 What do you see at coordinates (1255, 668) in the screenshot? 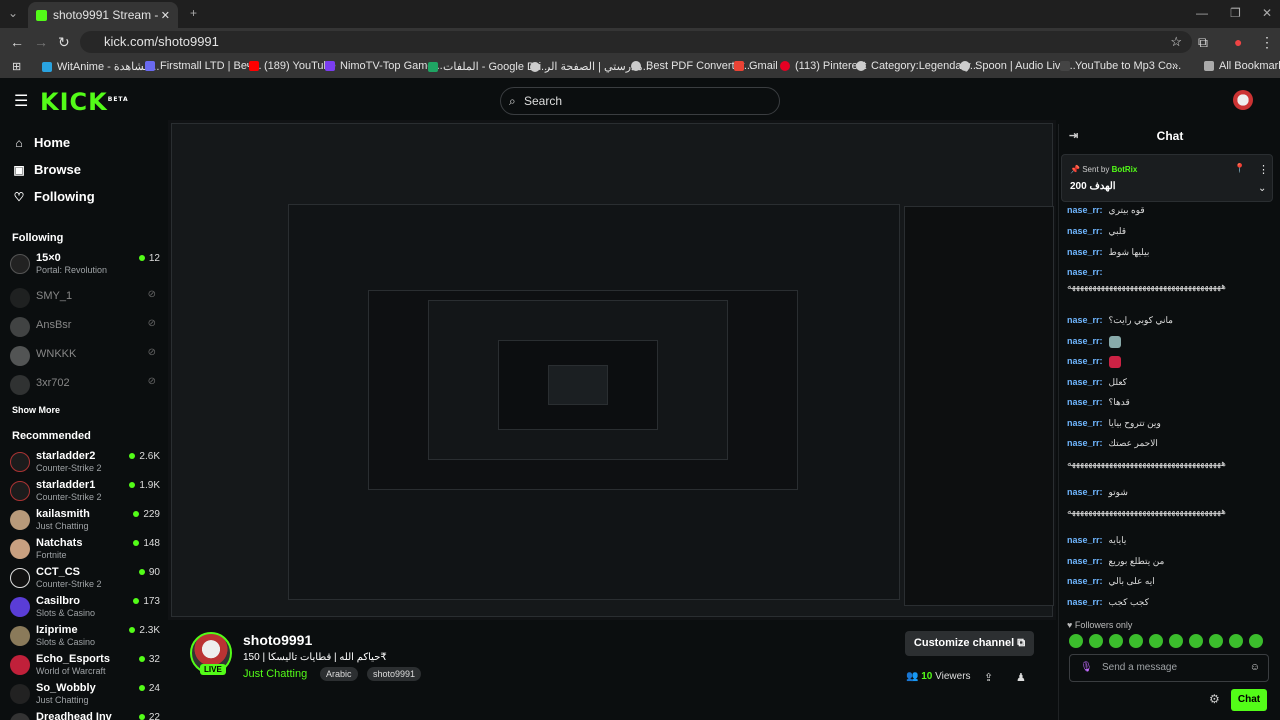
I see `emoji-icon: ☺` at bounding box center [1255, 668].